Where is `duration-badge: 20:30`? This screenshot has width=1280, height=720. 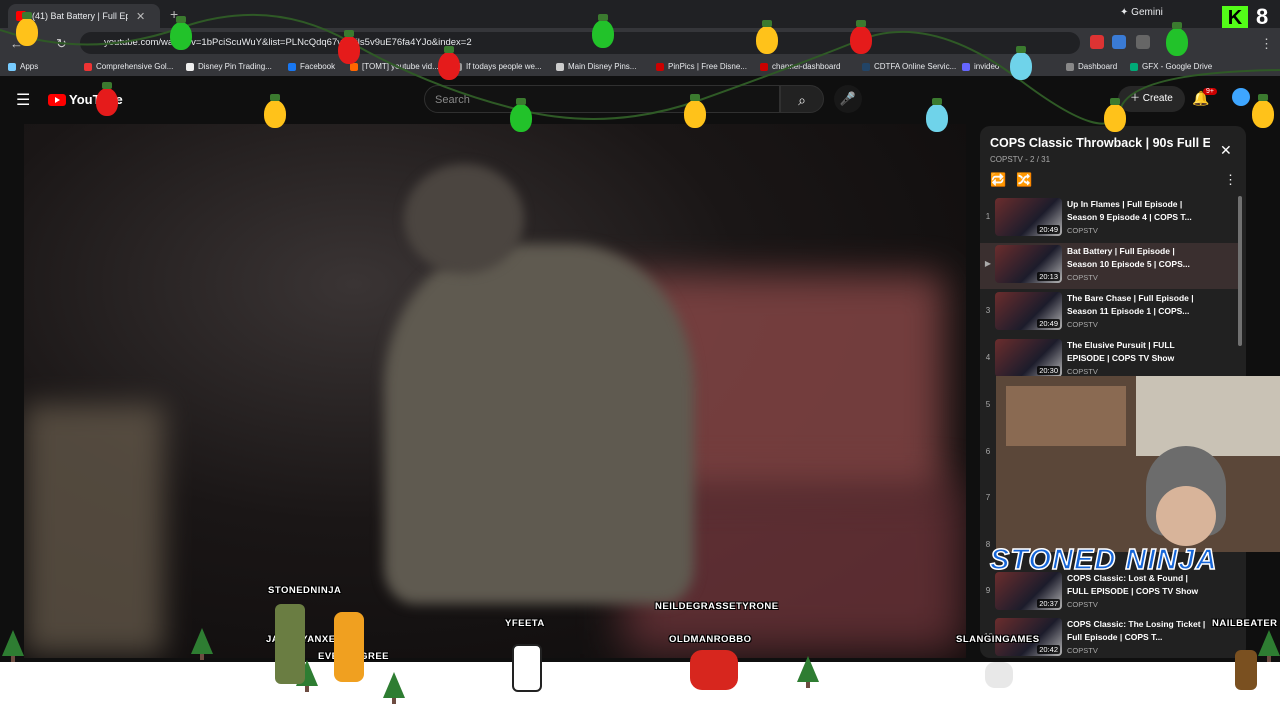
duration-badge: 20:30 is located at coordinates (1048, 370).